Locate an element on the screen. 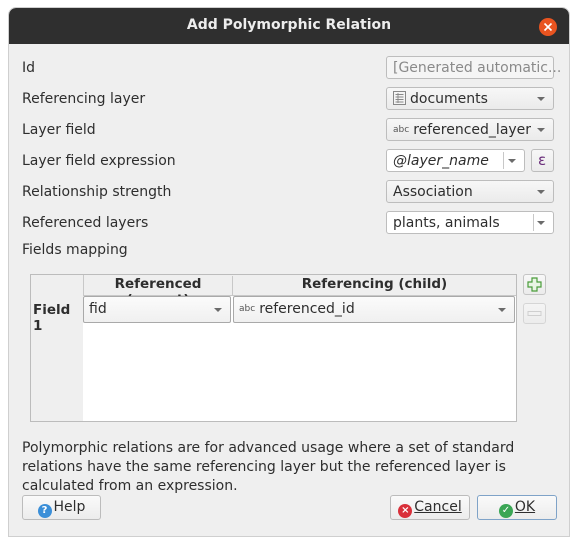 This screenshot has height=542, width=577. layer-field-combo: abc referenced_layer is located at coordinates (470, 129).